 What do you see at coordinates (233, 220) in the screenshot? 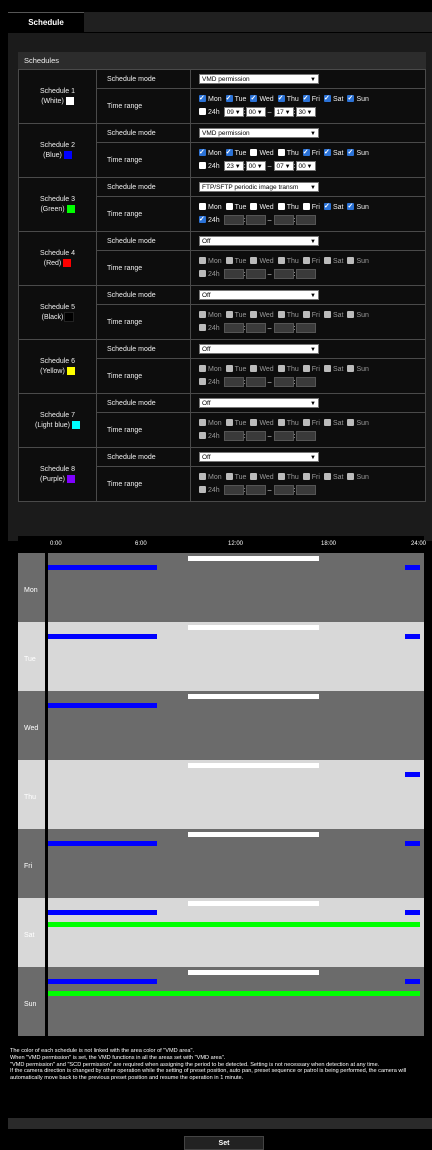
I see `schedule-3-start-hour-select` at bounding box center [233, 220].